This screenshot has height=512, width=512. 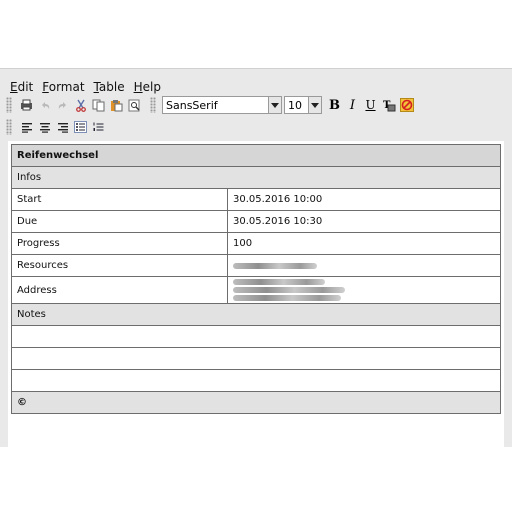 What do you see at coordinates (134, 105) in the screenshot?
I see `find-icon` at bounding box center [134, 105].